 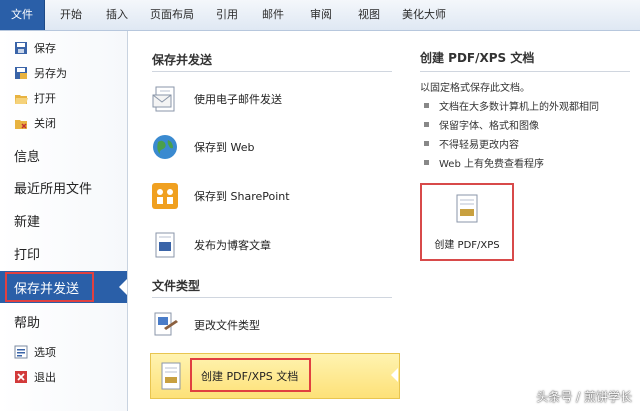 What do you see at coordinates (584, 397) in the screenshot?
I see `watermark: 头条号 / 煎饼学长` at bounding box center [584, 397].